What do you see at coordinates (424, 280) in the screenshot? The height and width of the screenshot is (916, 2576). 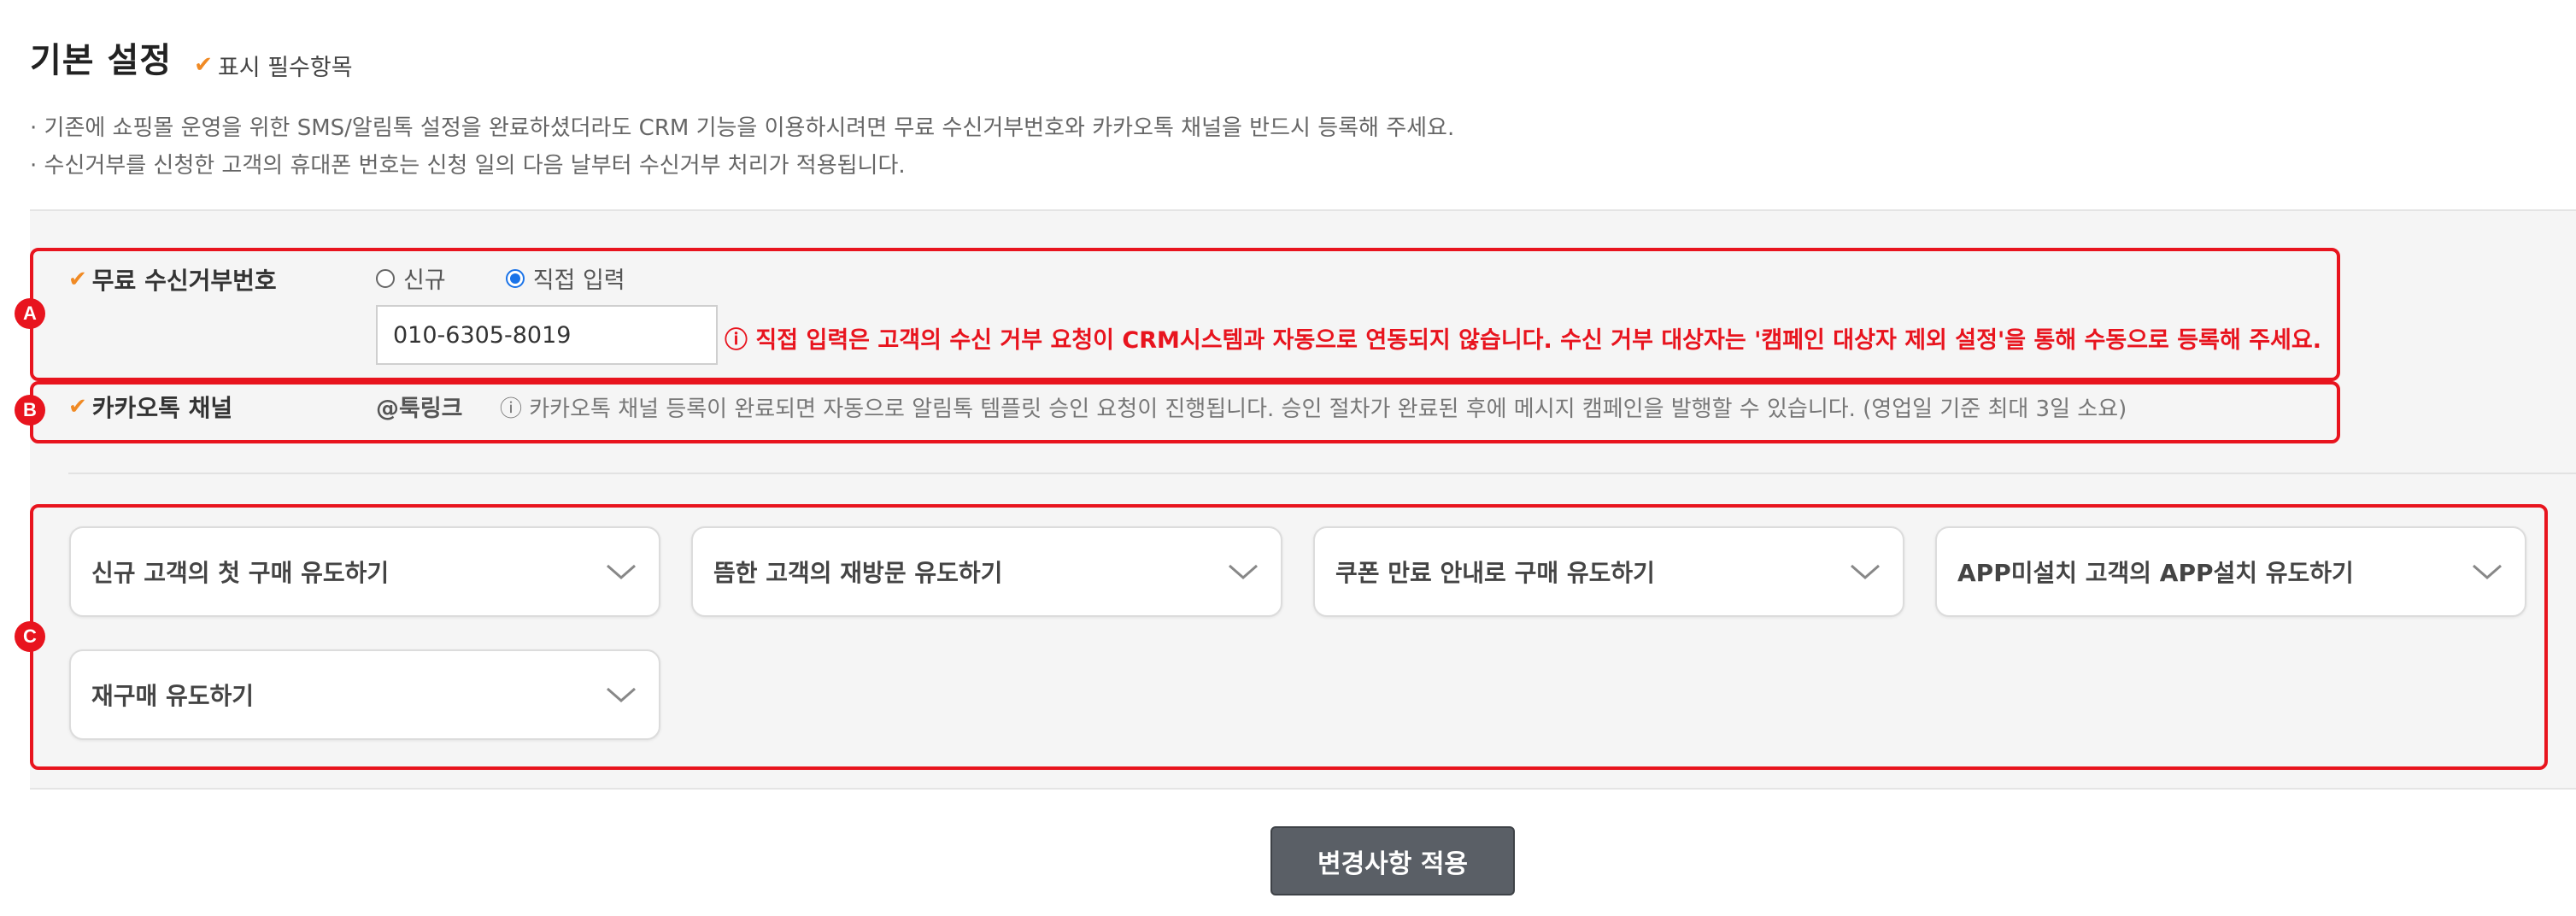 I see `radio-new-label: 신규` at bounding box center [424, 280].